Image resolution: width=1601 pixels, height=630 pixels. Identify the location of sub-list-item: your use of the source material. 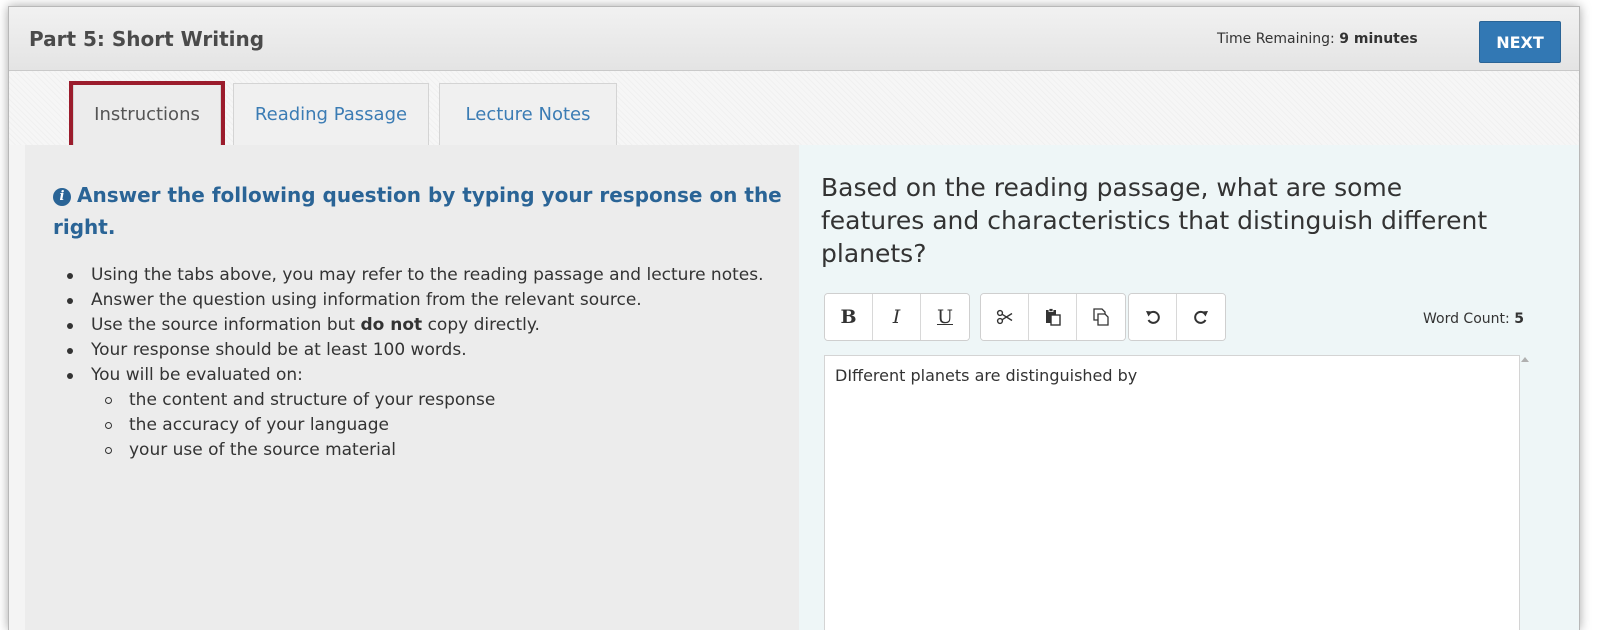
(447, 450).